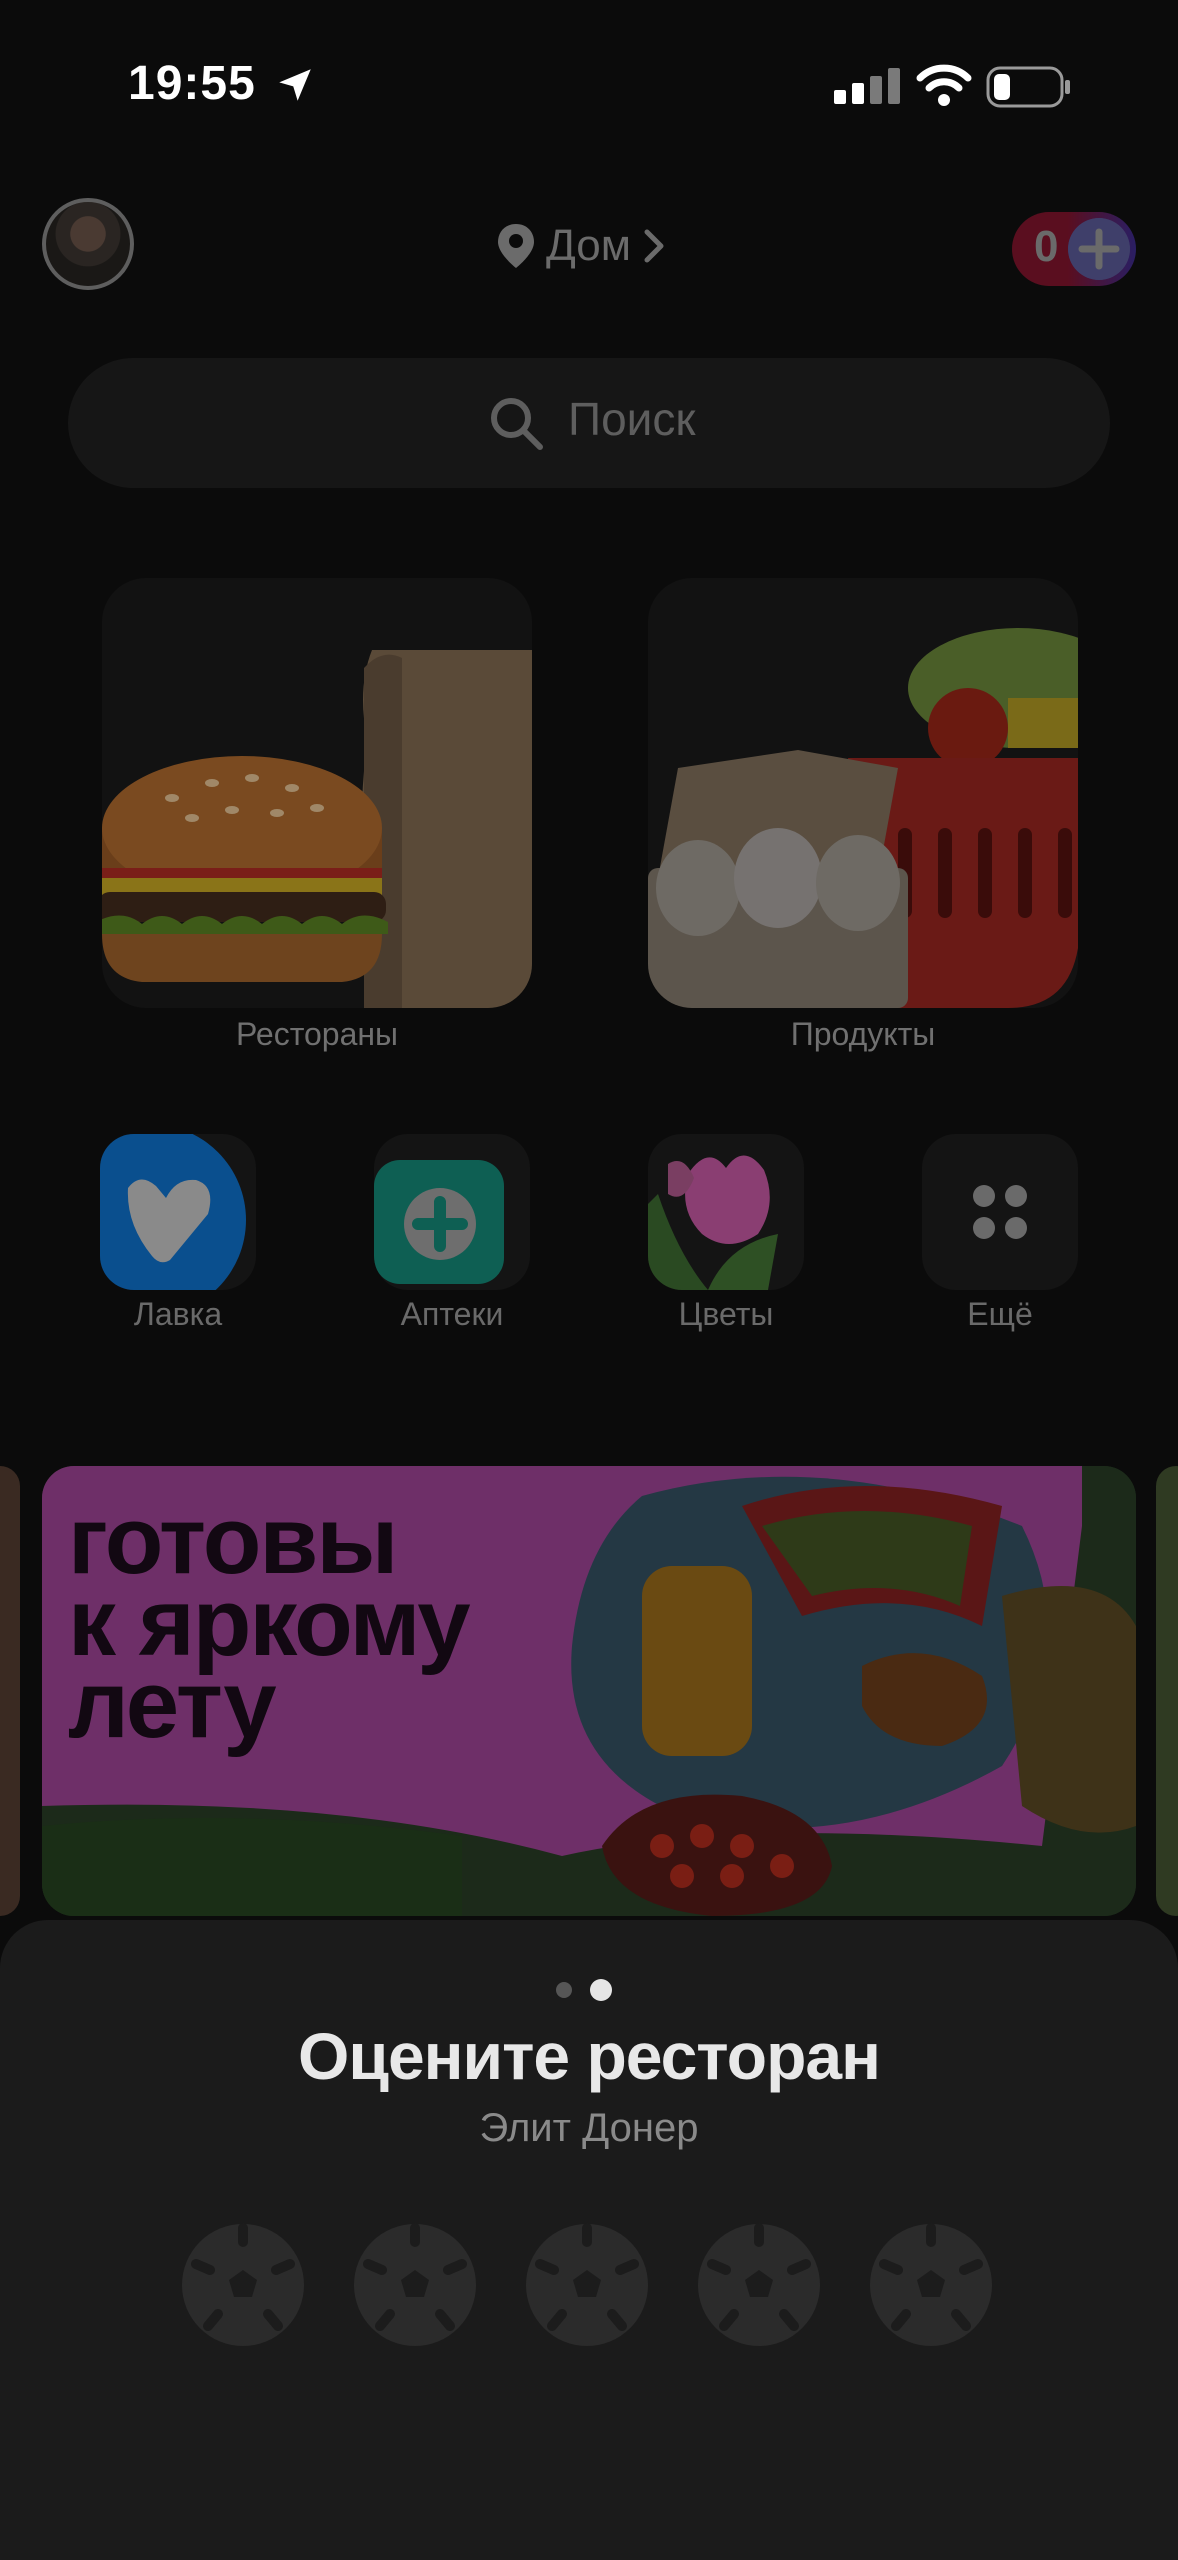 This screenshot has width=1178, height=2560. I want to click on service-tile-pharmacy, so click(452, 1212).